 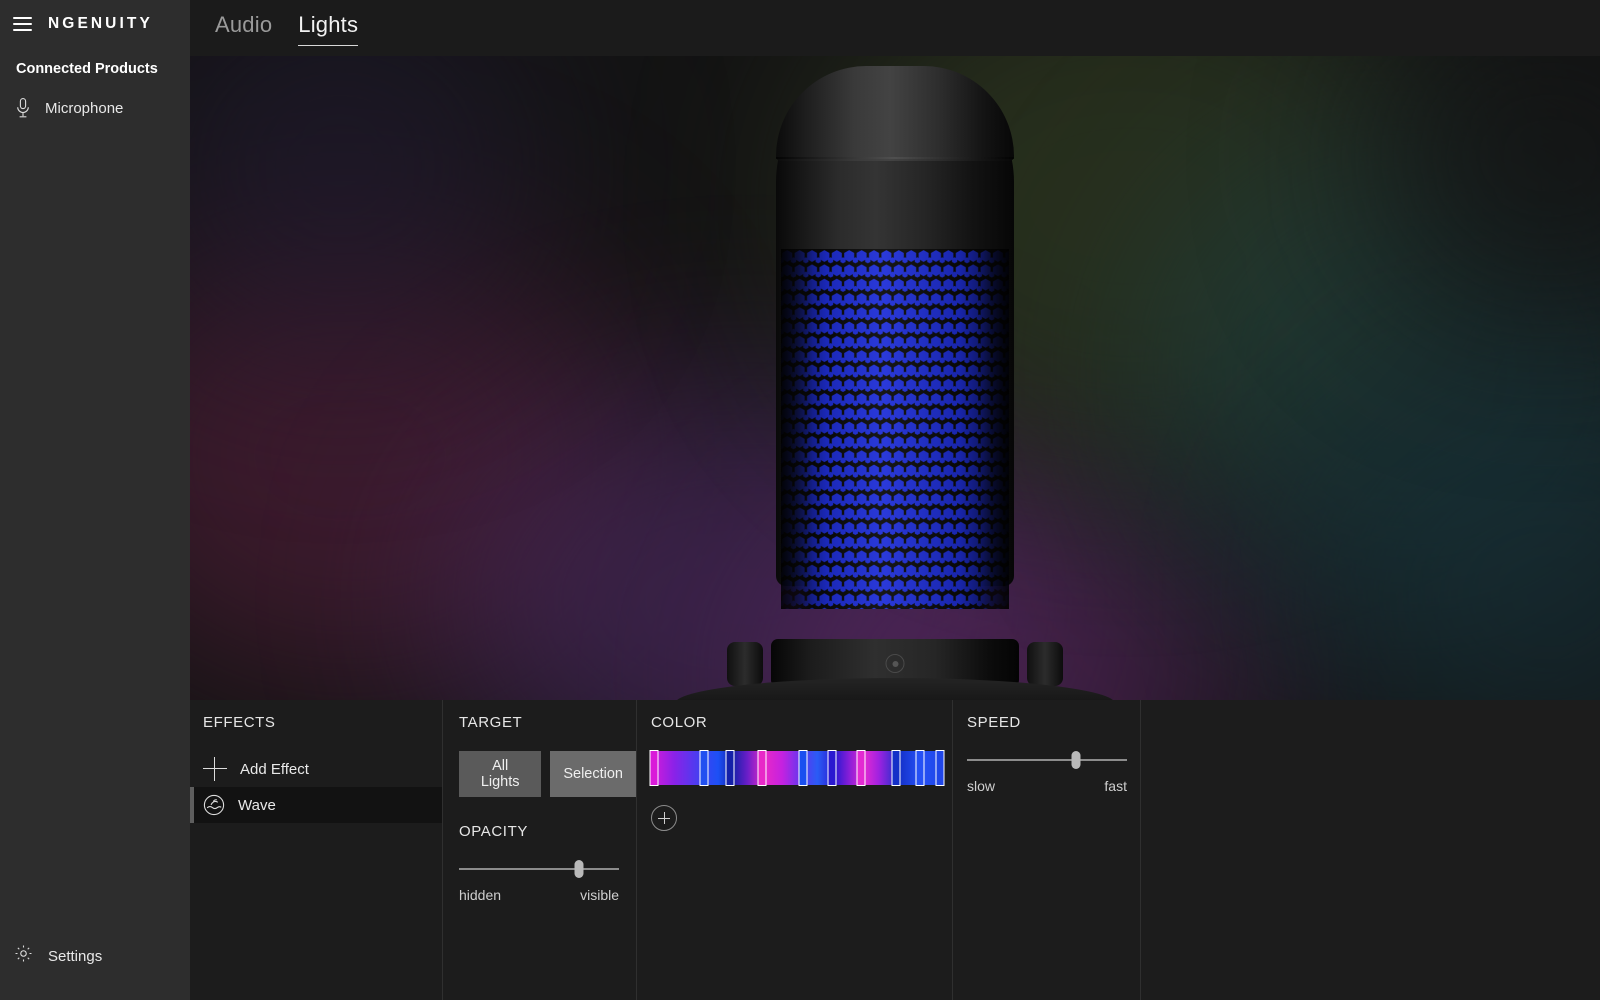 I want to click on plus-icon, so click(x=215, y=769).